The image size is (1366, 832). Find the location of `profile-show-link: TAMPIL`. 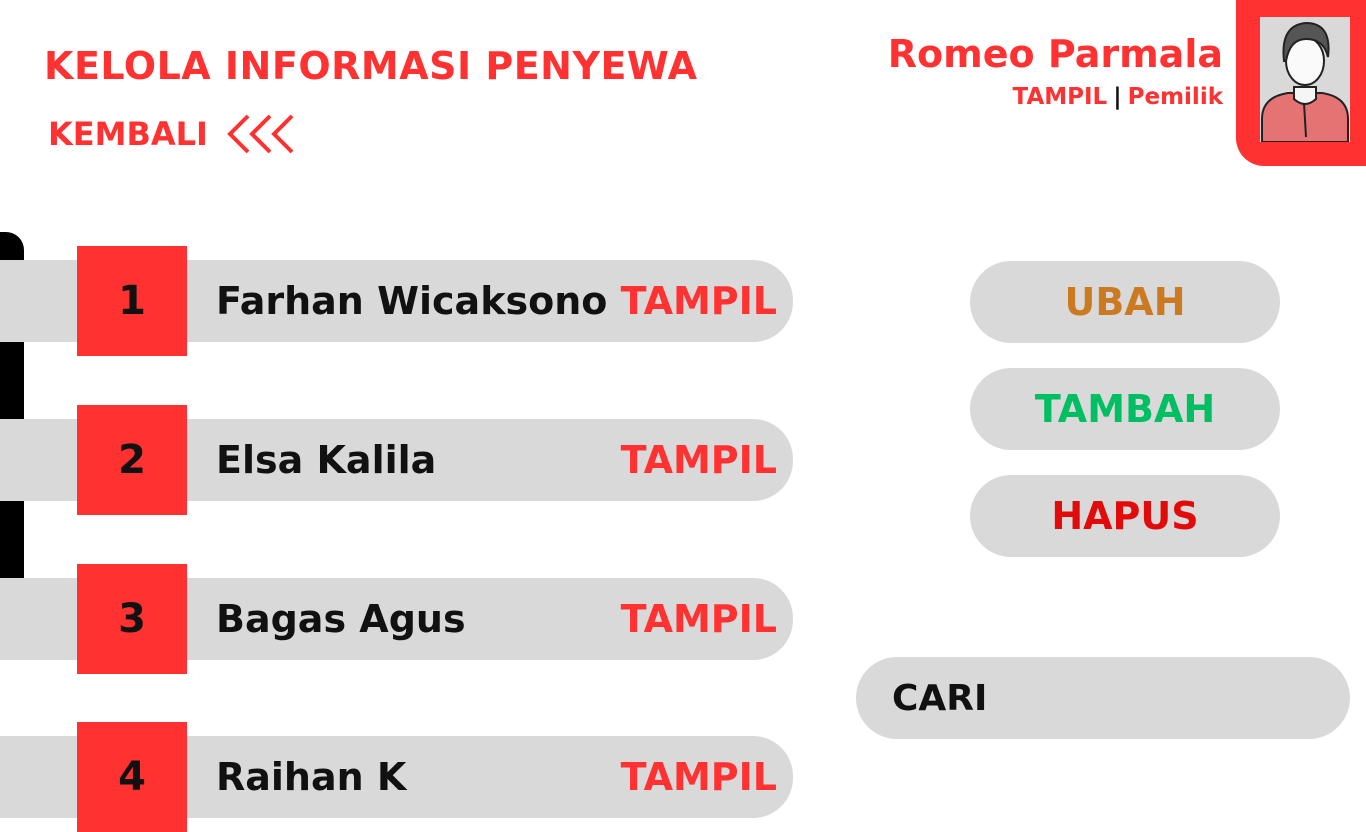

profile-show-link: TAMPIL is located at coordinates (1060, 97).